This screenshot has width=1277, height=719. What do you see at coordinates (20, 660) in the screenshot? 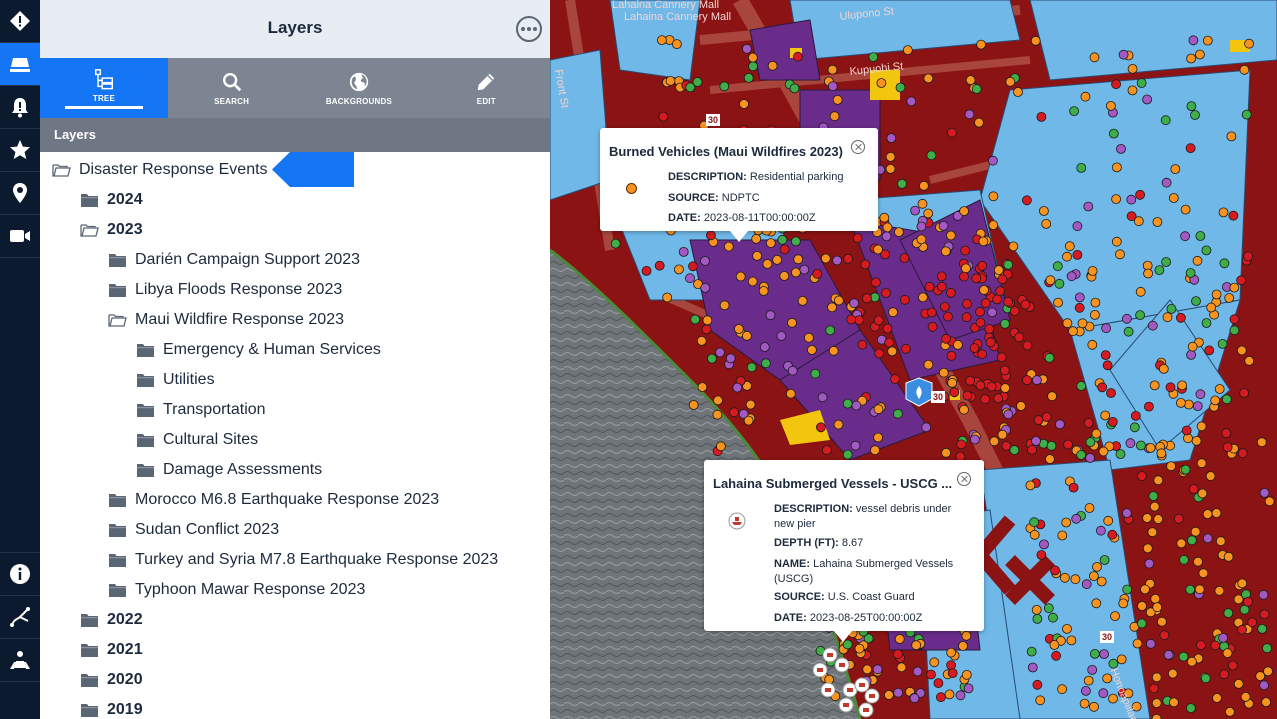
I see `map-user-button` at bounding box center [20, 660].